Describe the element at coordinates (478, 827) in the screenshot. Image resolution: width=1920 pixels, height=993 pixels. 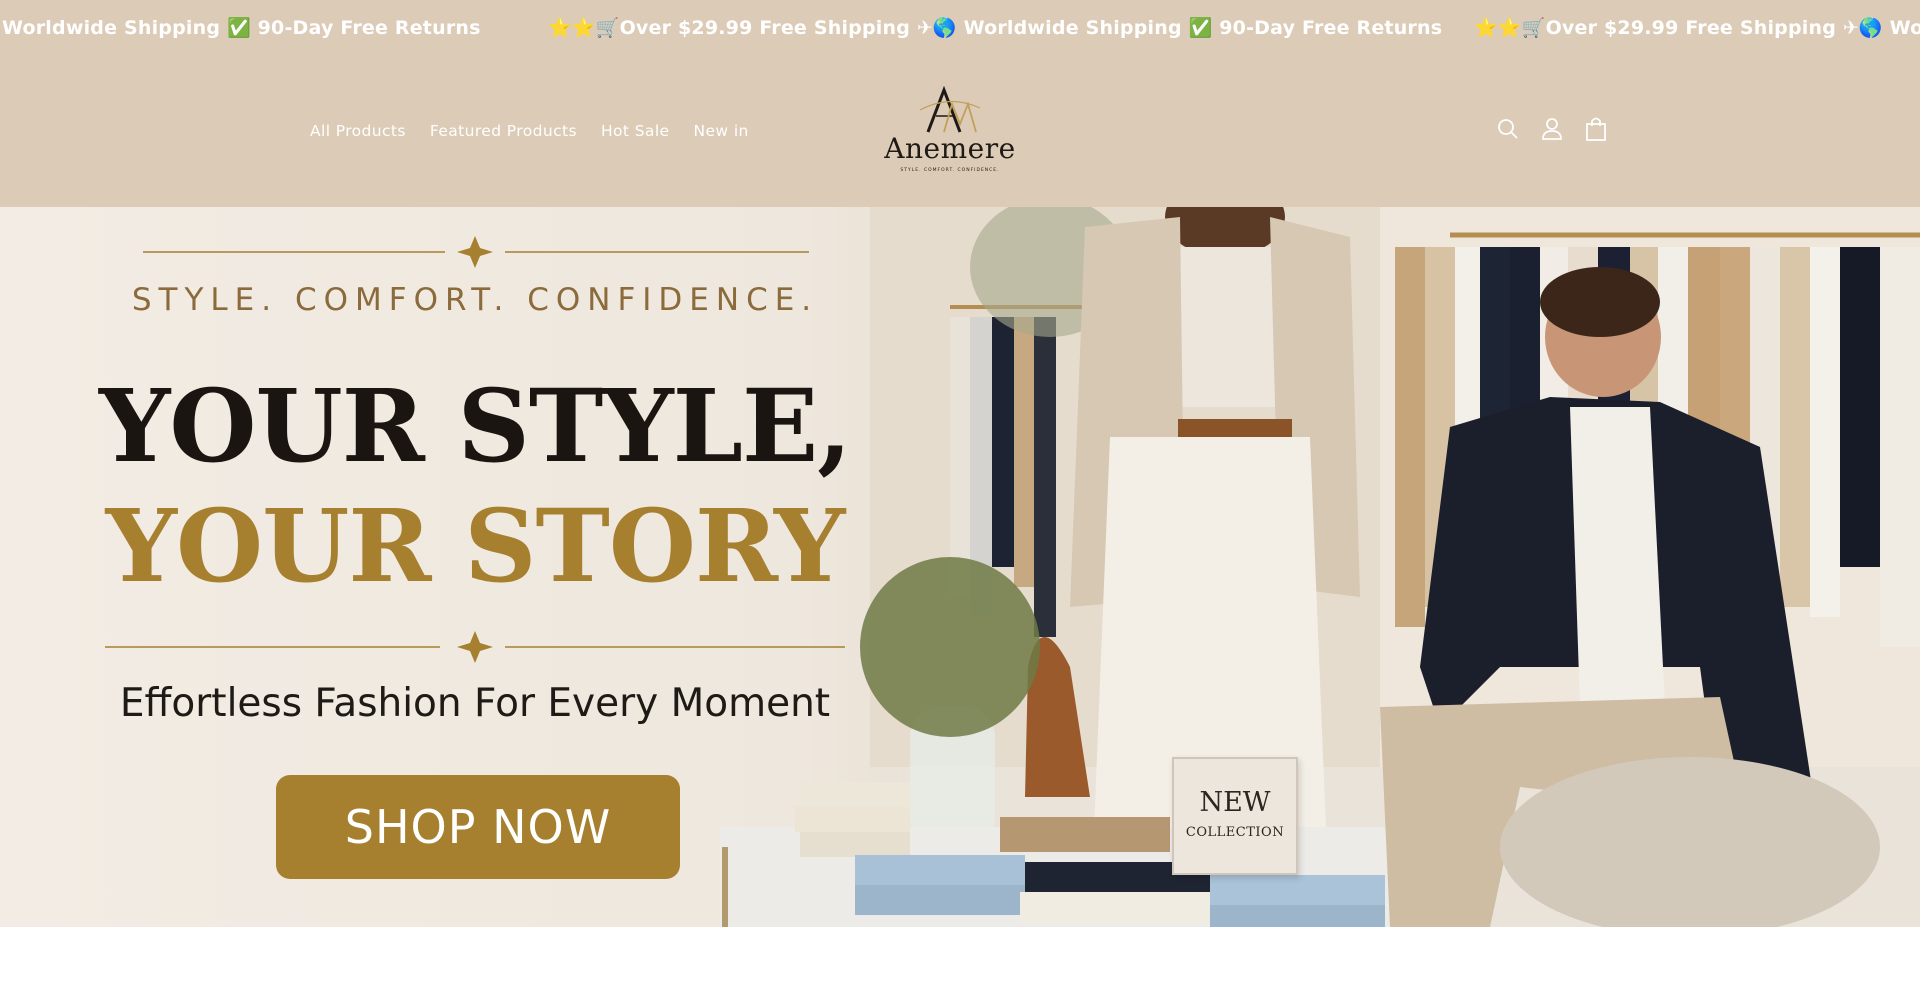
I see `shop-now-button: SHOP NOW` at that location.